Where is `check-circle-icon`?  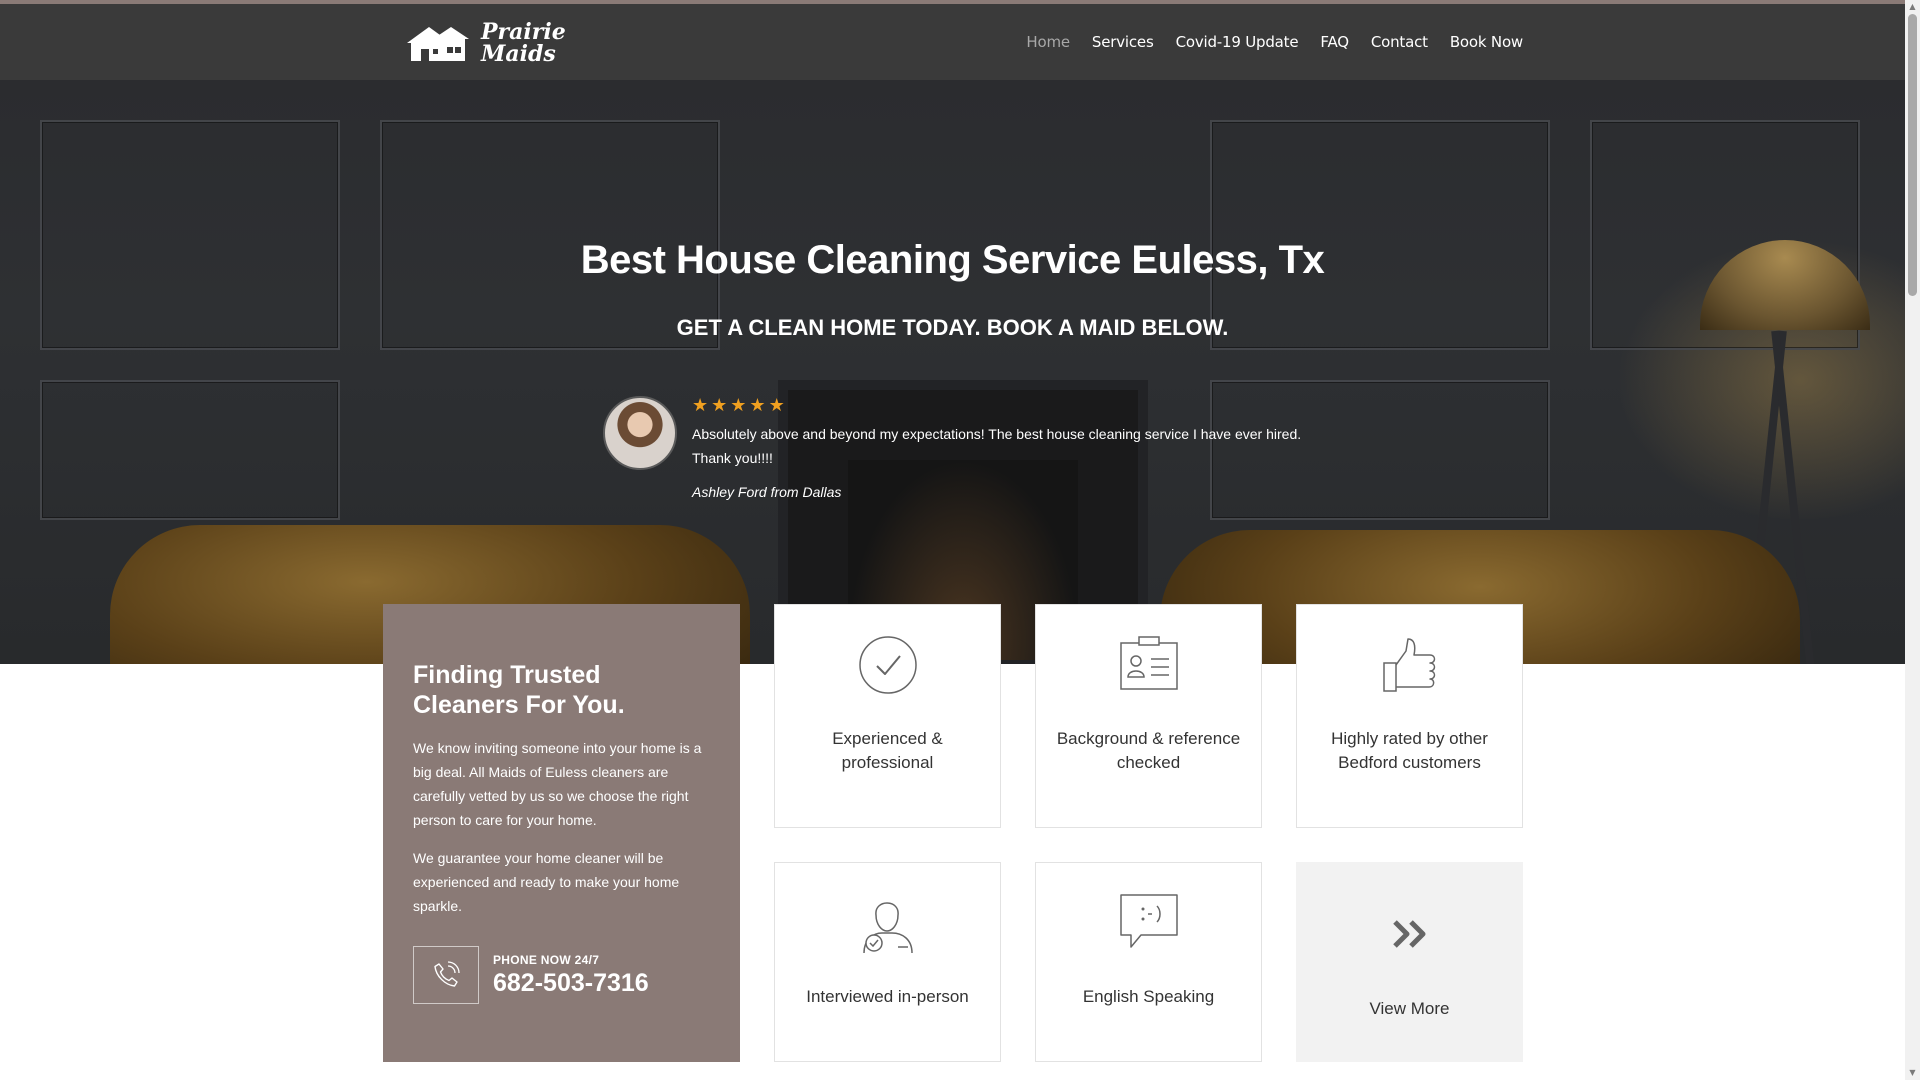 check-circle-icon is located at coordinates (887, 665).